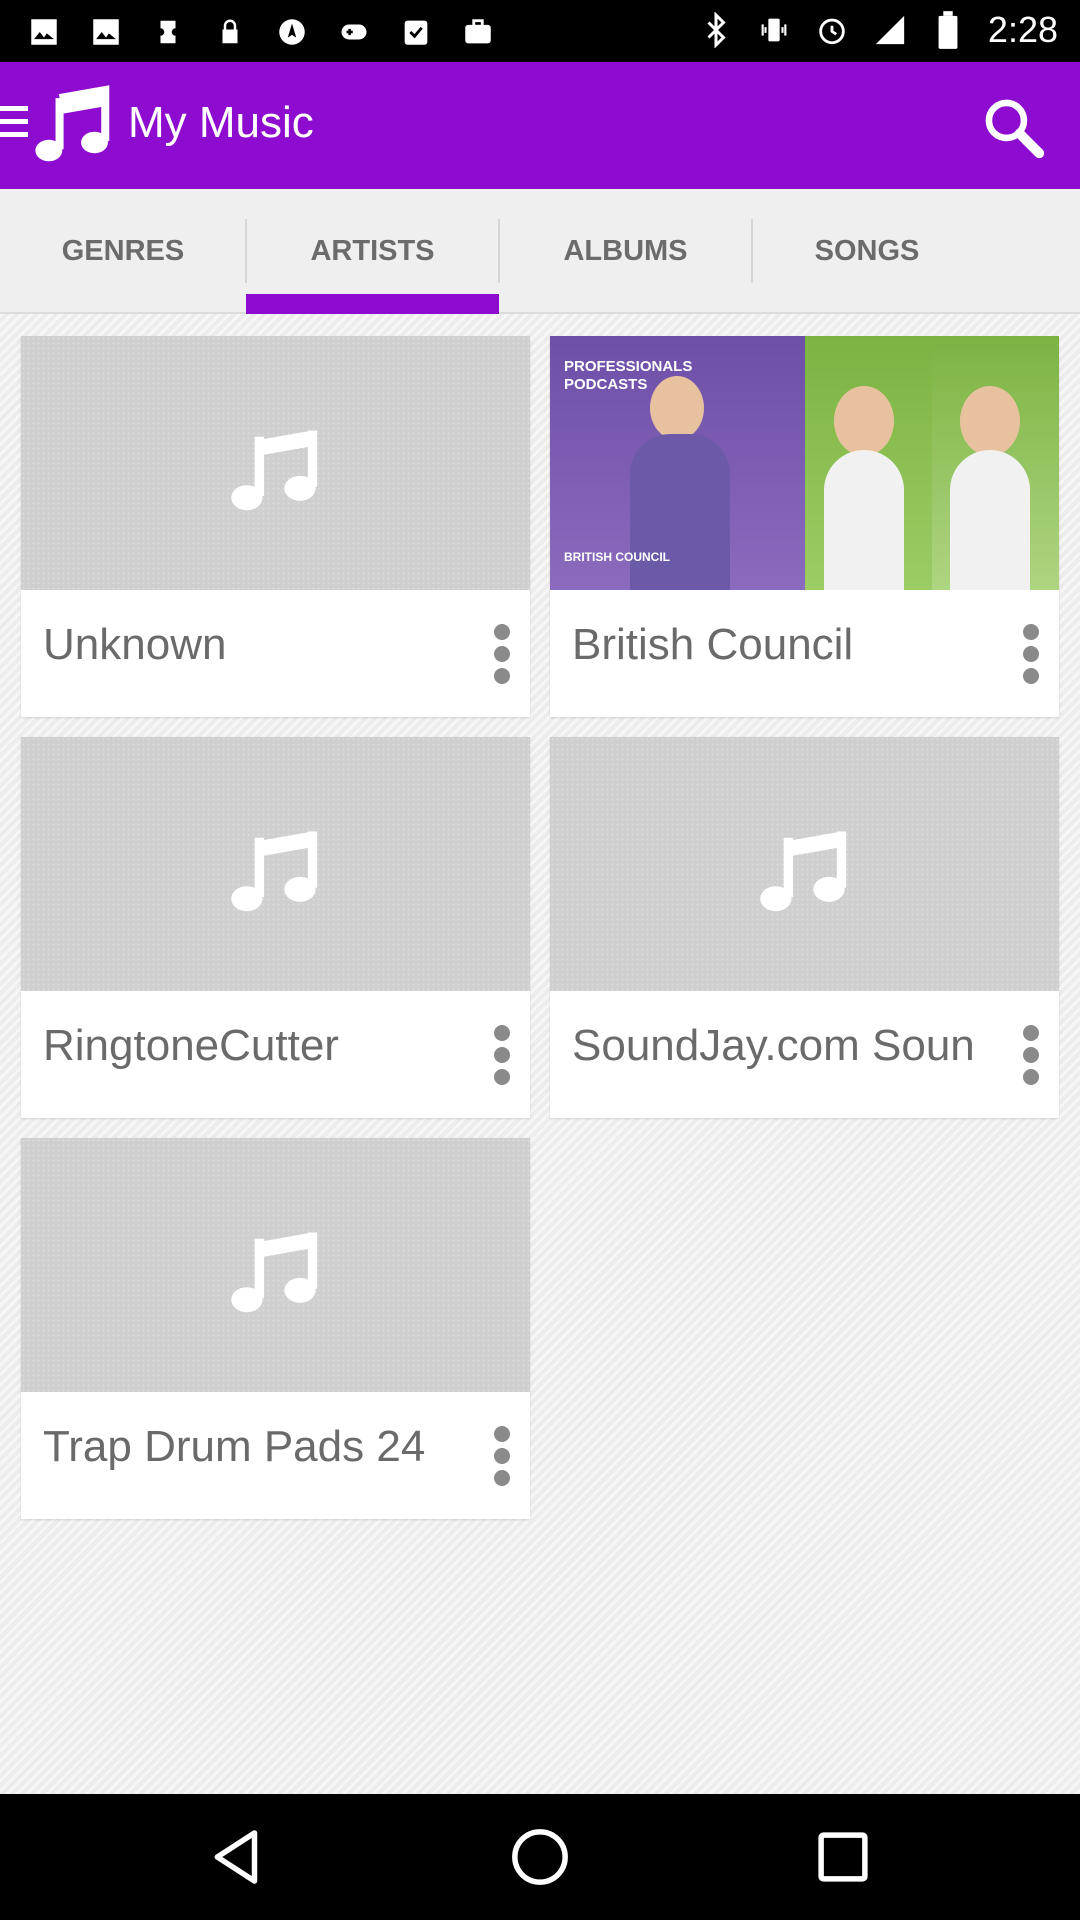  I want to click on artist-card-ringtonecutter: RingtoneCutter, so click(275, 927).